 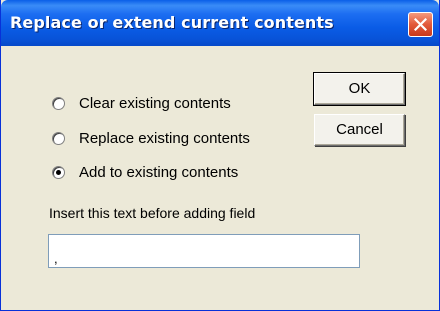 What do you see at coordinates (152, 213) in the screenshot?
I see `insert-text-label: Insert this text before adding field` at bounding box center [152, 213].